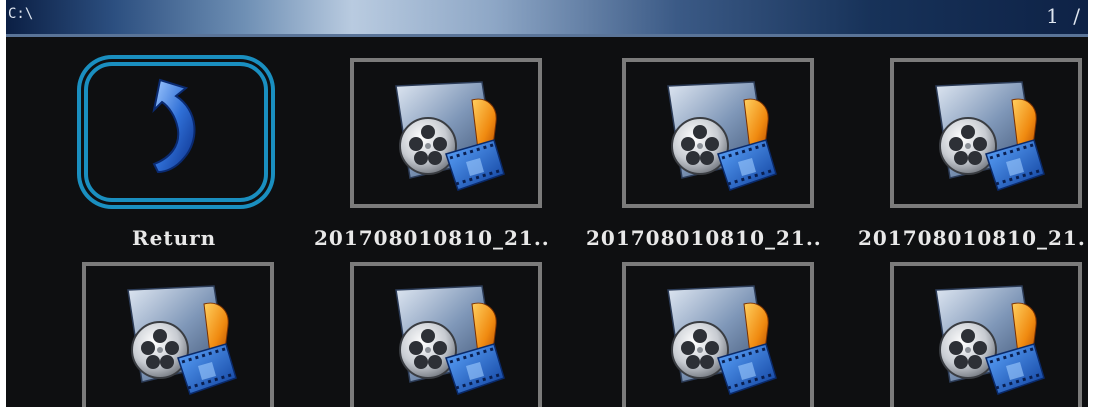 This screenshot has height=407, width=1094. What do you see at coordinates (1065, 16) in the screenshot?
I see `page-indicator: 1 /` at bounding box center [1065, 16].